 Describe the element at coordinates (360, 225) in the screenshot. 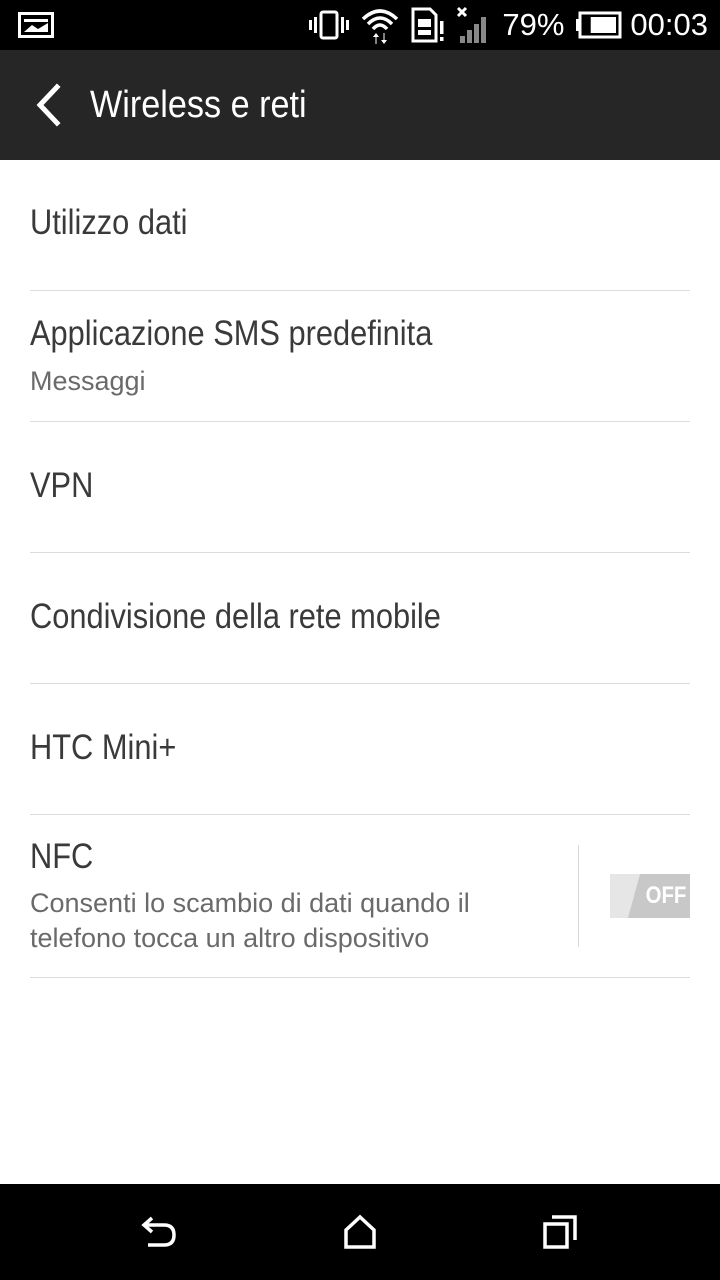

I see `setting-item-data-usage: Utilizzo dati` at that location.